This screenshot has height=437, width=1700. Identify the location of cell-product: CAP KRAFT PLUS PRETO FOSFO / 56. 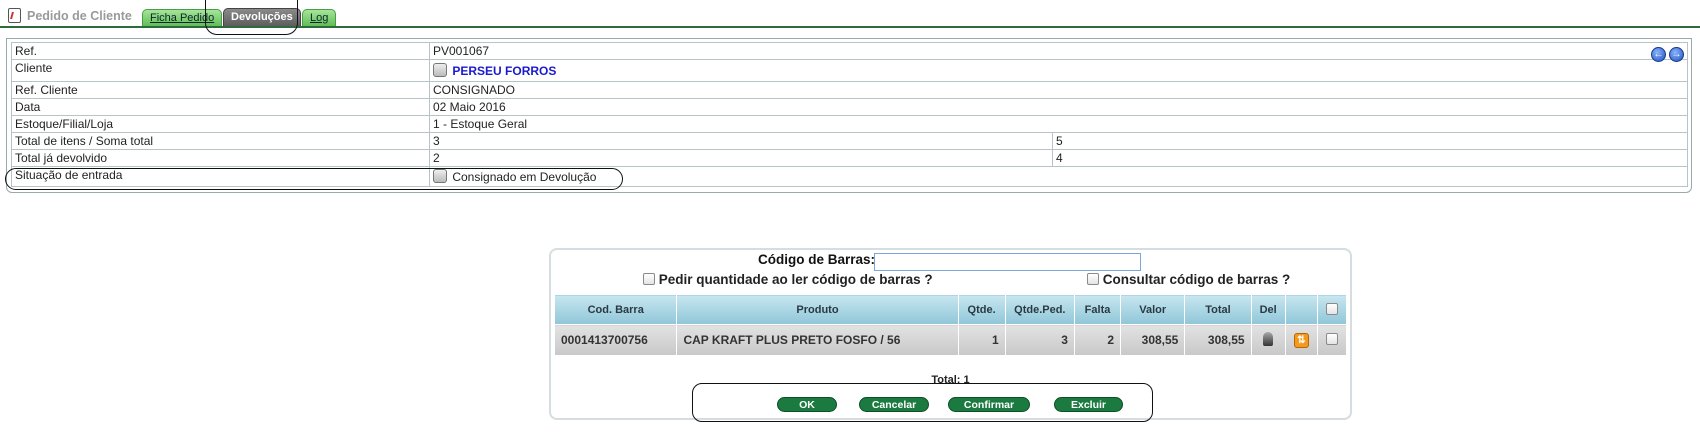
(817, 340).